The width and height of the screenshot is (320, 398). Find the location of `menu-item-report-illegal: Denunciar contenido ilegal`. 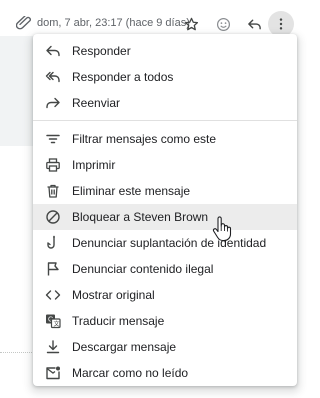

menu-item-report-illegal: Denunciar contenido ilegal is located at coordinates (165, 269).